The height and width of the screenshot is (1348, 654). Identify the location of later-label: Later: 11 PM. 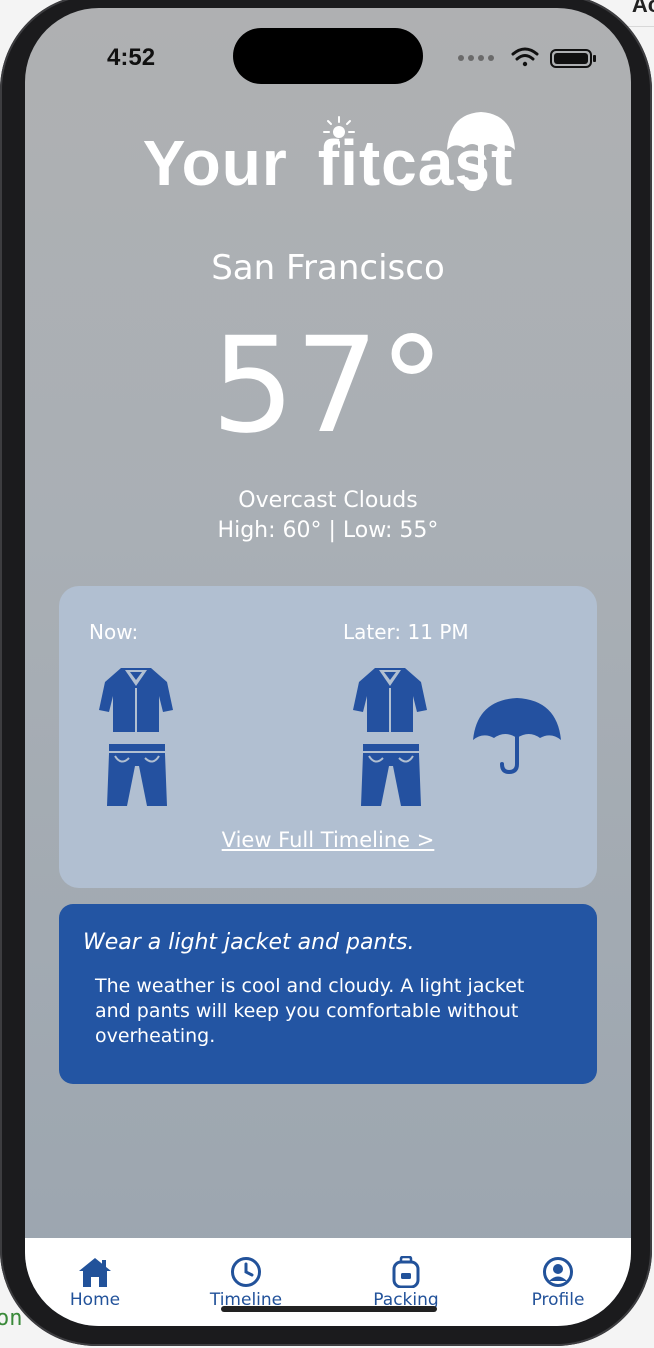
(406, 632).